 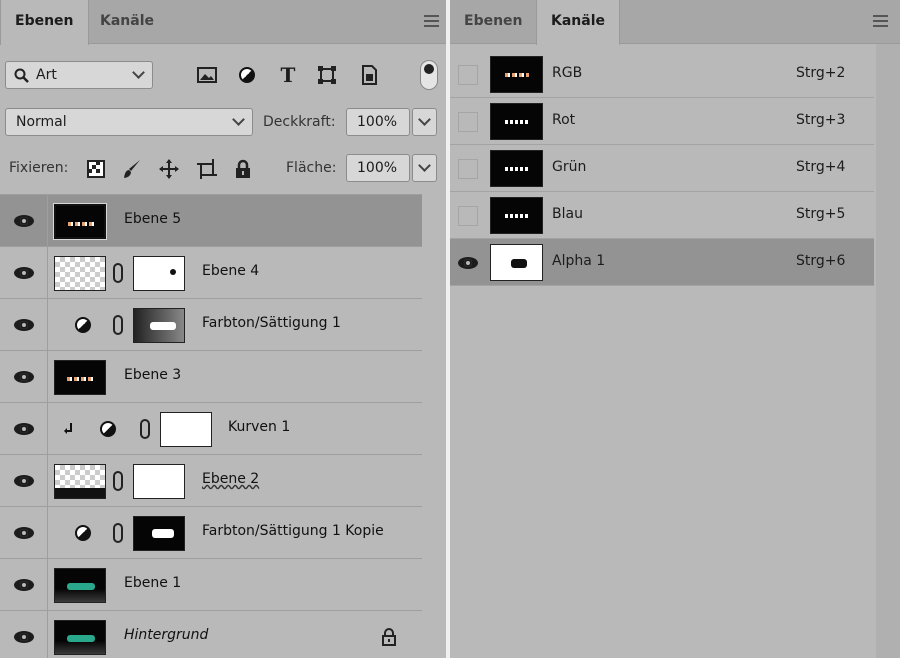 I want to click on adjustment-filter-icon, so click(x=247, y=75).